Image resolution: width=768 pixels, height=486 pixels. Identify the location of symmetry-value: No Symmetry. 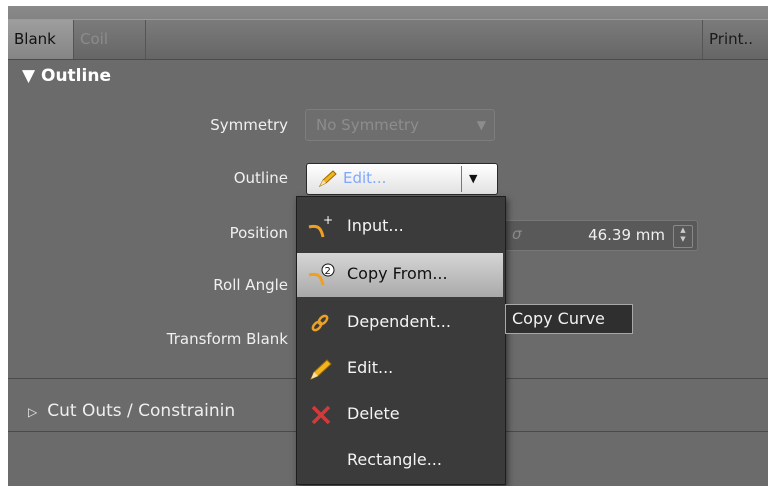
(367, 125).